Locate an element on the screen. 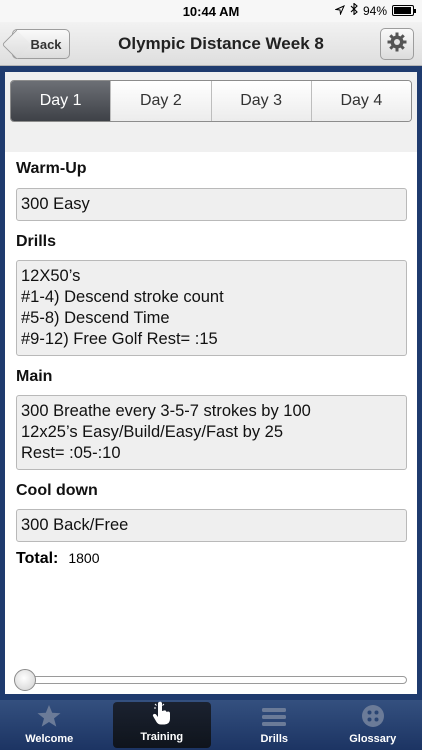 The width and height of the screenshot is (422, 750). nav-bar: Back Olympic Distance Week 8 is located at coordinates (211, 44).